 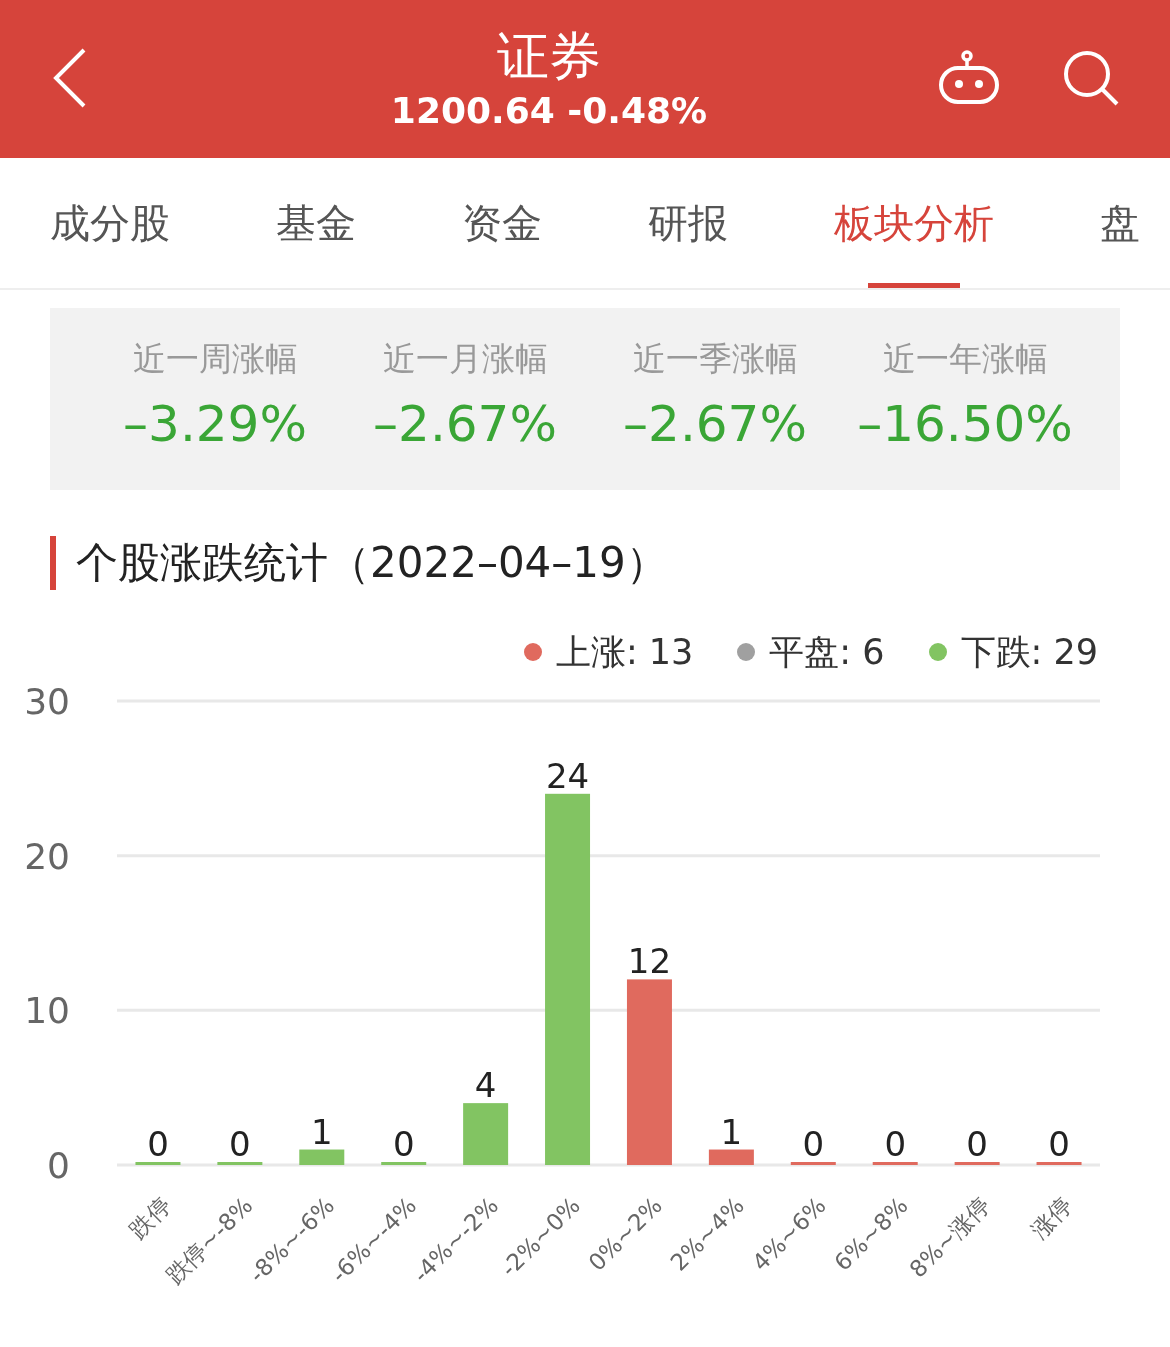 I want to click on stat-value: –16.50%, so click(x=965, y=424).